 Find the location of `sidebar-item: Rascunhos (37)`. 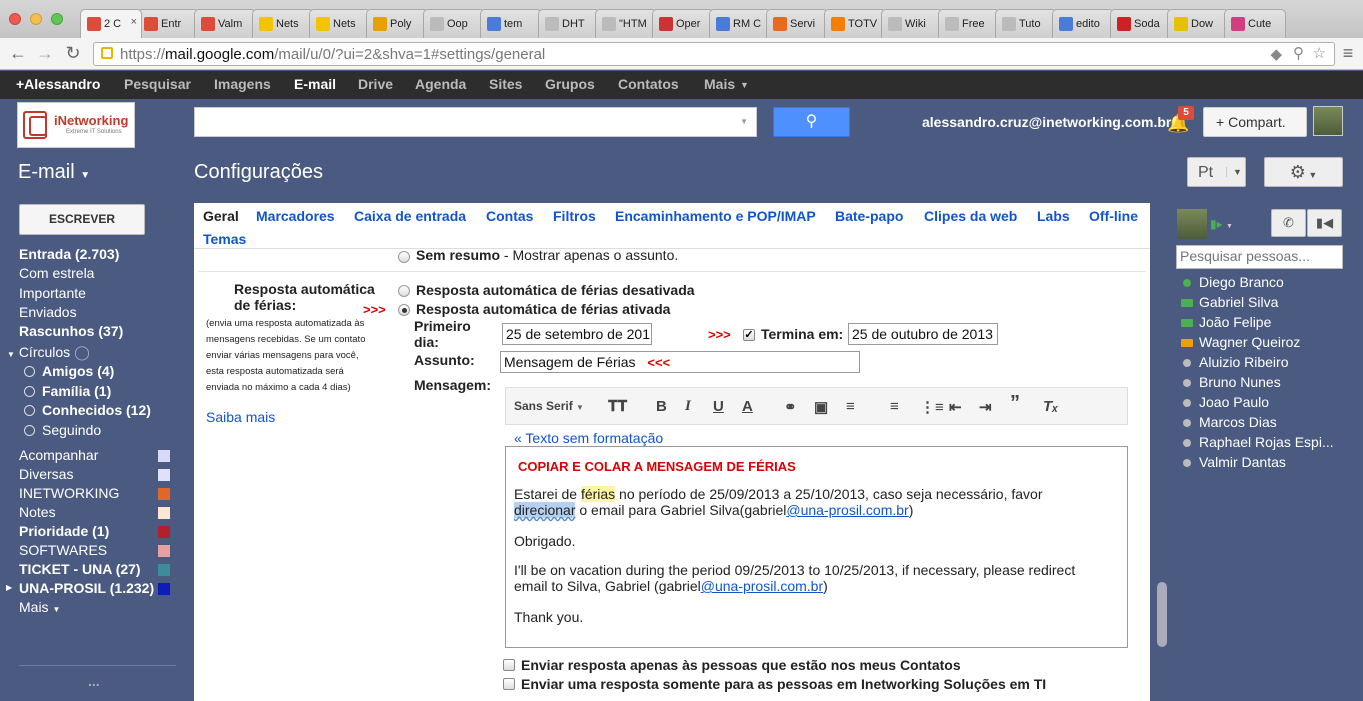

sidebar-item: Rascunhos (37) is located at coordinates (71, 331).